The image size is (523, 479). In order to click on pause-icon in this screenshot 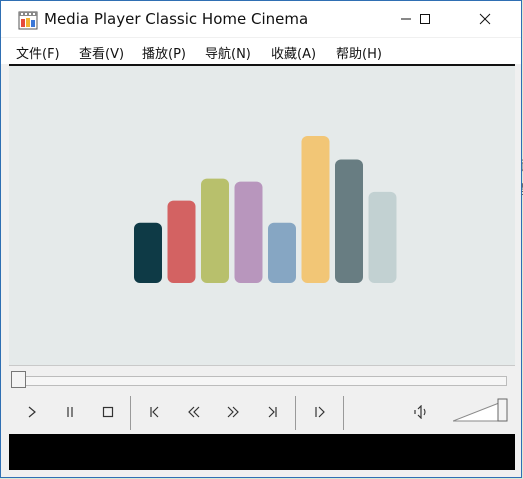, I will do `click(70, 412)`.